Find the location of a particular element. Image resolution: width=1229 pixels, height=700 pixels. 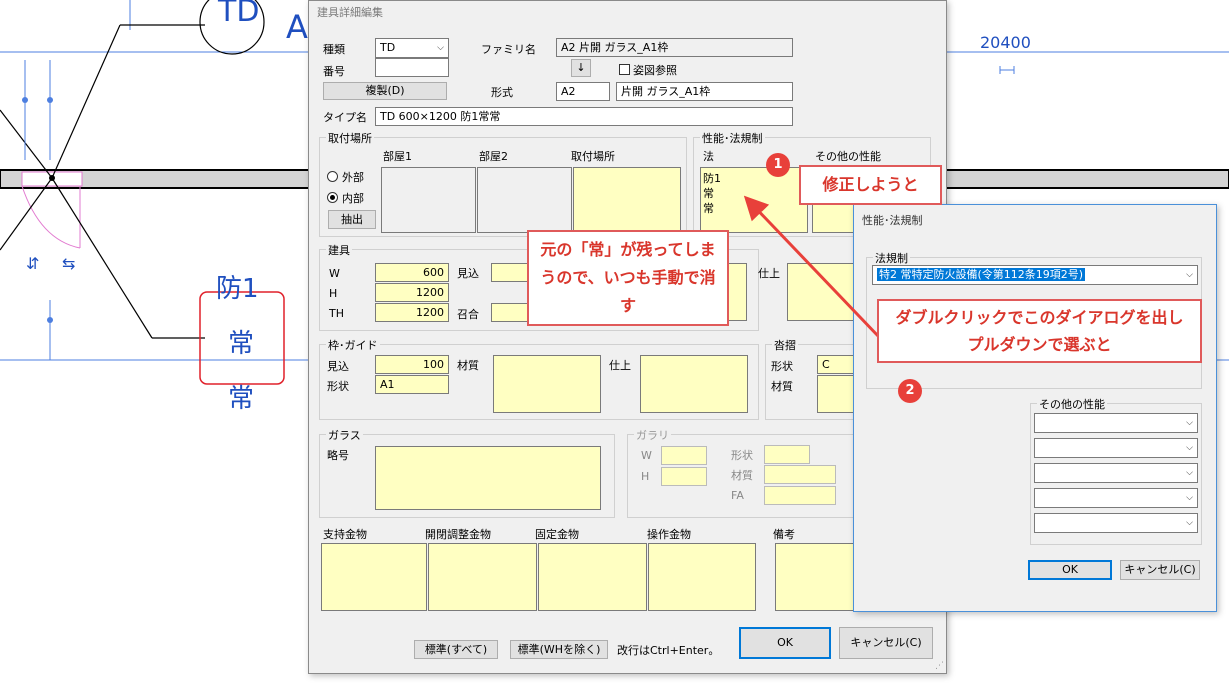

fitting-material-box is located at coordinates (737, 292).